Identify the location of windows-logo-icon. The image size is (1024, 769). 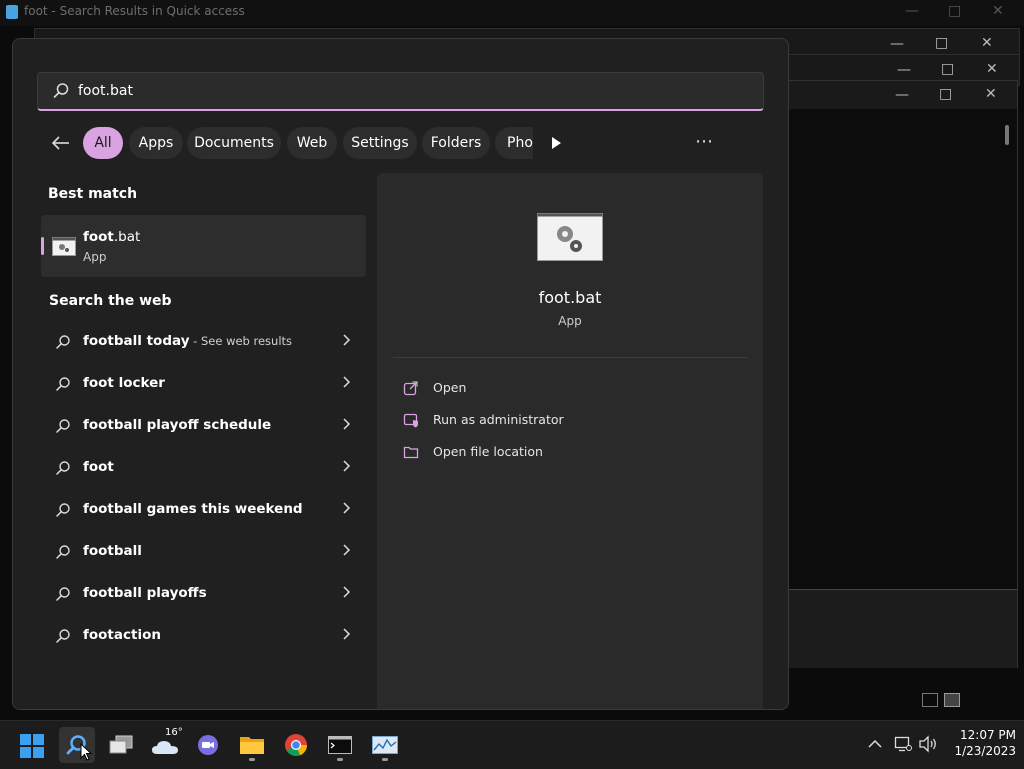
(32, 746).